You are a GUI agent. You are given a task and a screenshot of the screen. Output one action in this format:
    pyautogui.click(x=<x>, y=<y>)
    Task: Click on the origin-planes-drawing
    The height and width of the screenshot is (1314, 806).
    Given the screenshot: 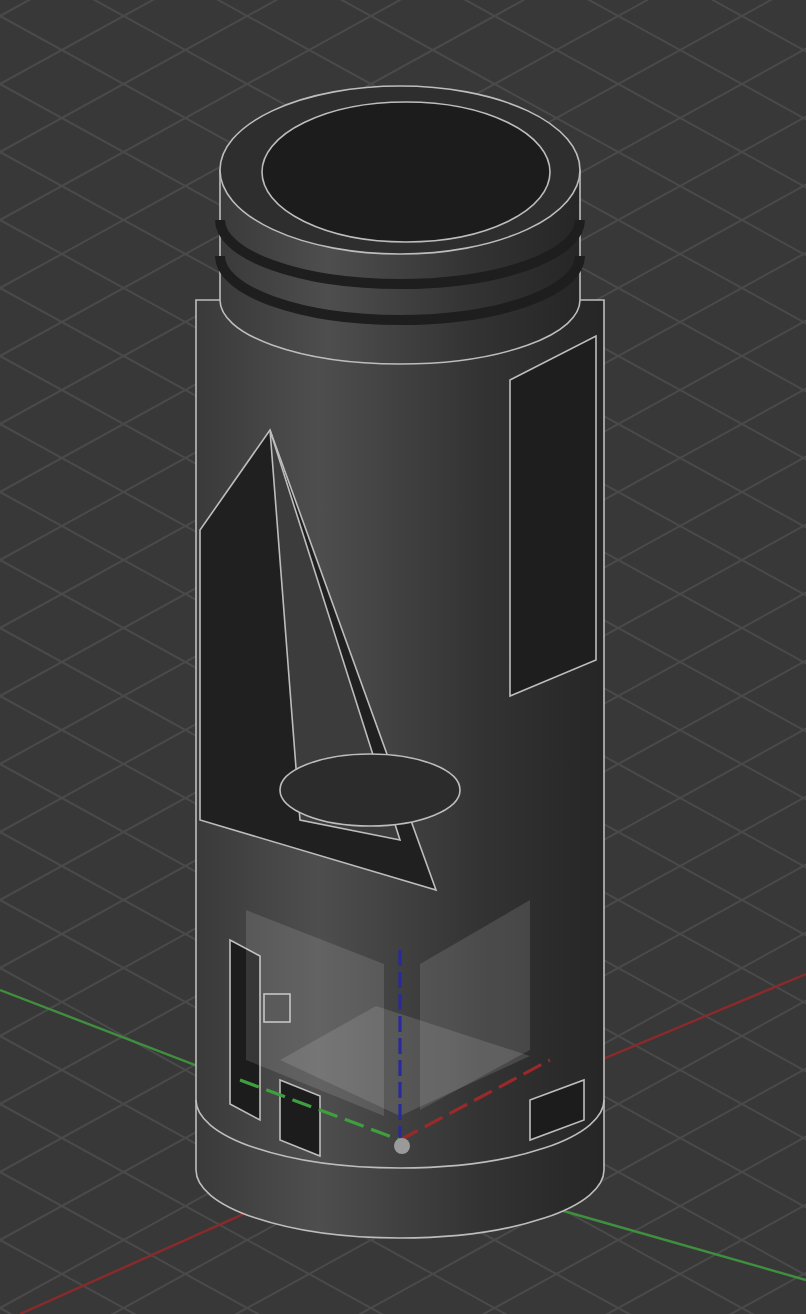 What is the action you would take?
    pyautogui.click(x=395, y=1027)
    